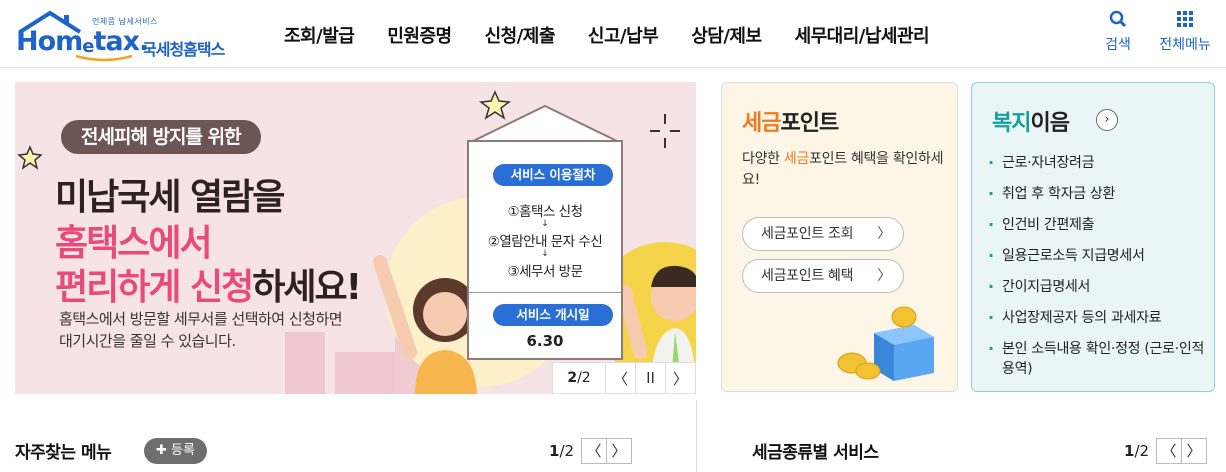 Image resolution: width=1226 pixels, height=472 pixels. I want to click on coin-box-illustration, so click(885, 343).